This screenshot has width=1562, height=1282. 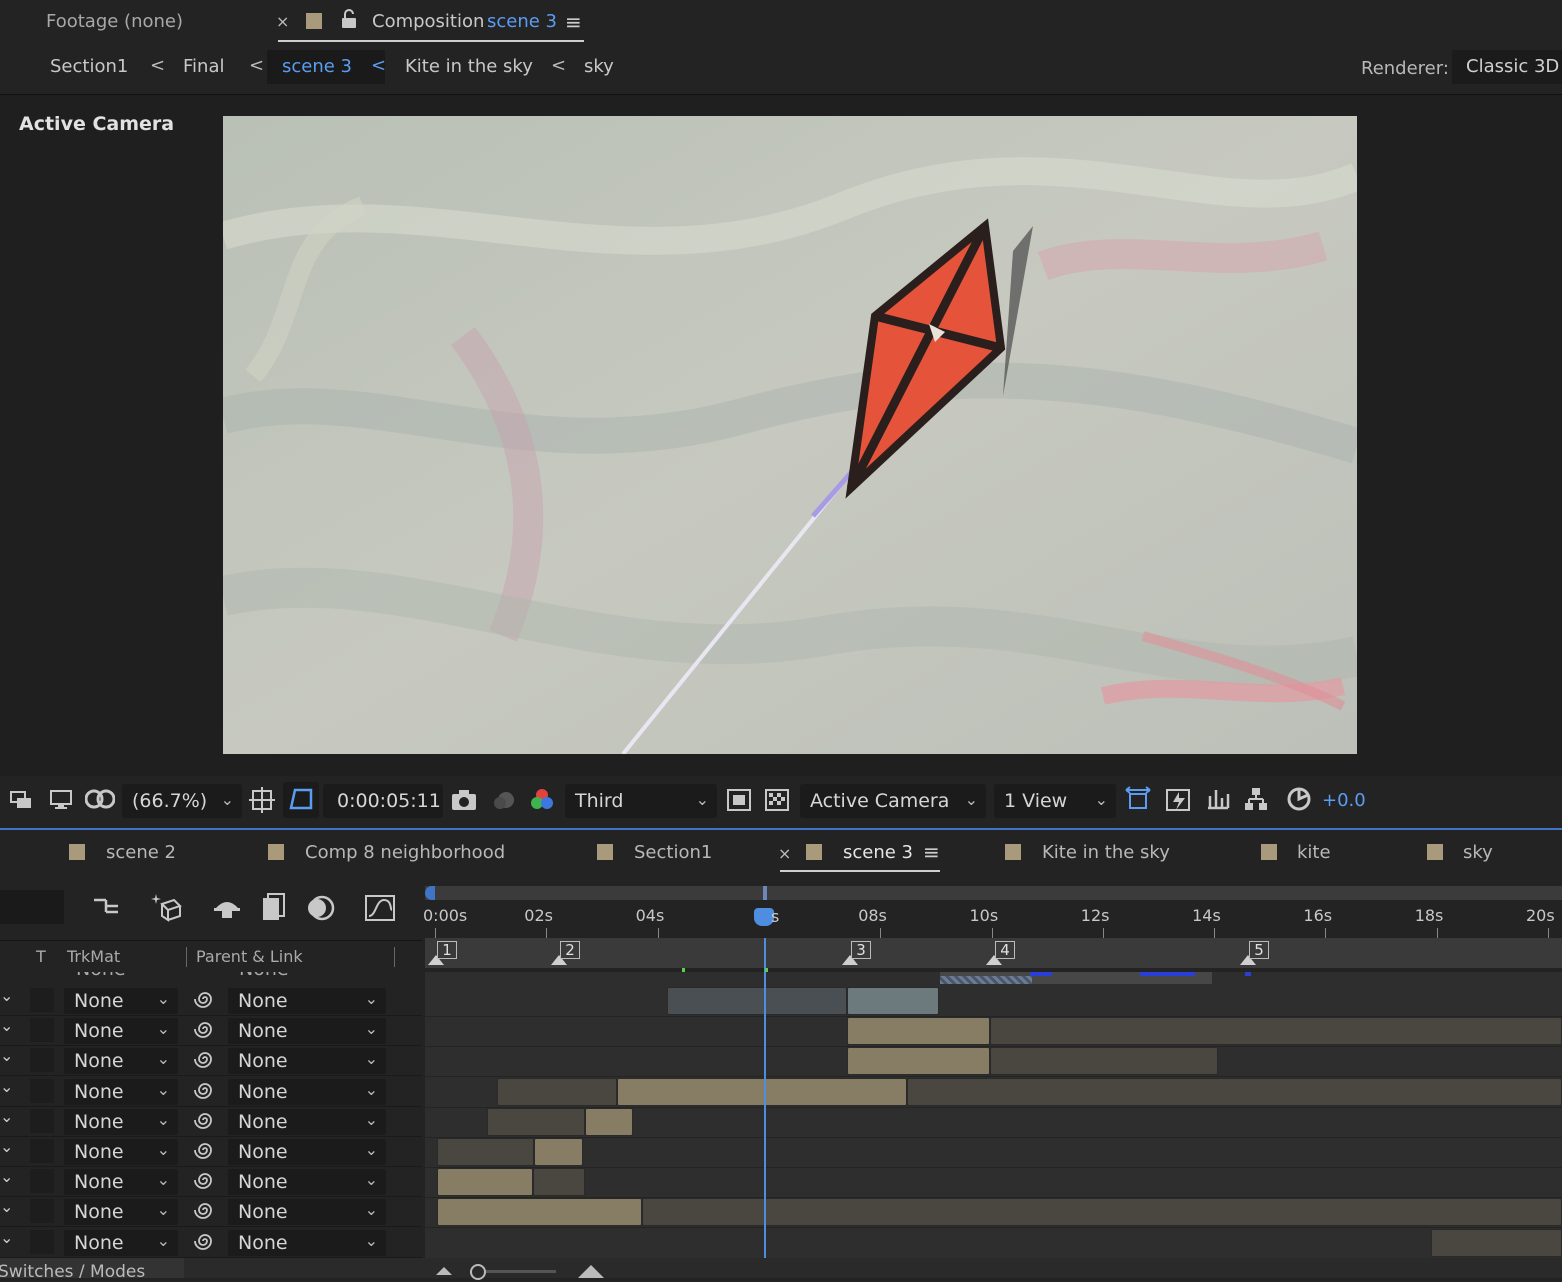 I want to click on timeline-tab-sky: sky, so click(x=1478, y=852).